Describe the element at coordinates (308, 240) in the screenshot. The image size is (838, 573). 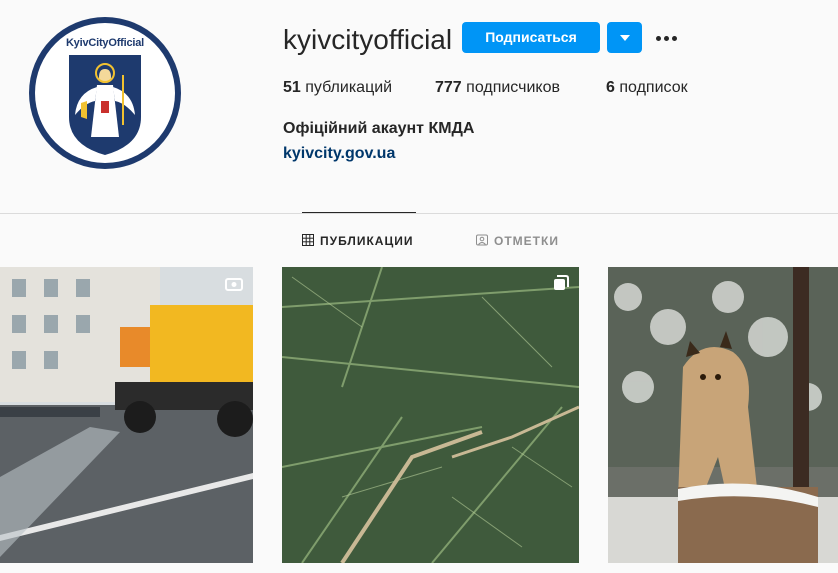
I see `grid-icon` at that location.